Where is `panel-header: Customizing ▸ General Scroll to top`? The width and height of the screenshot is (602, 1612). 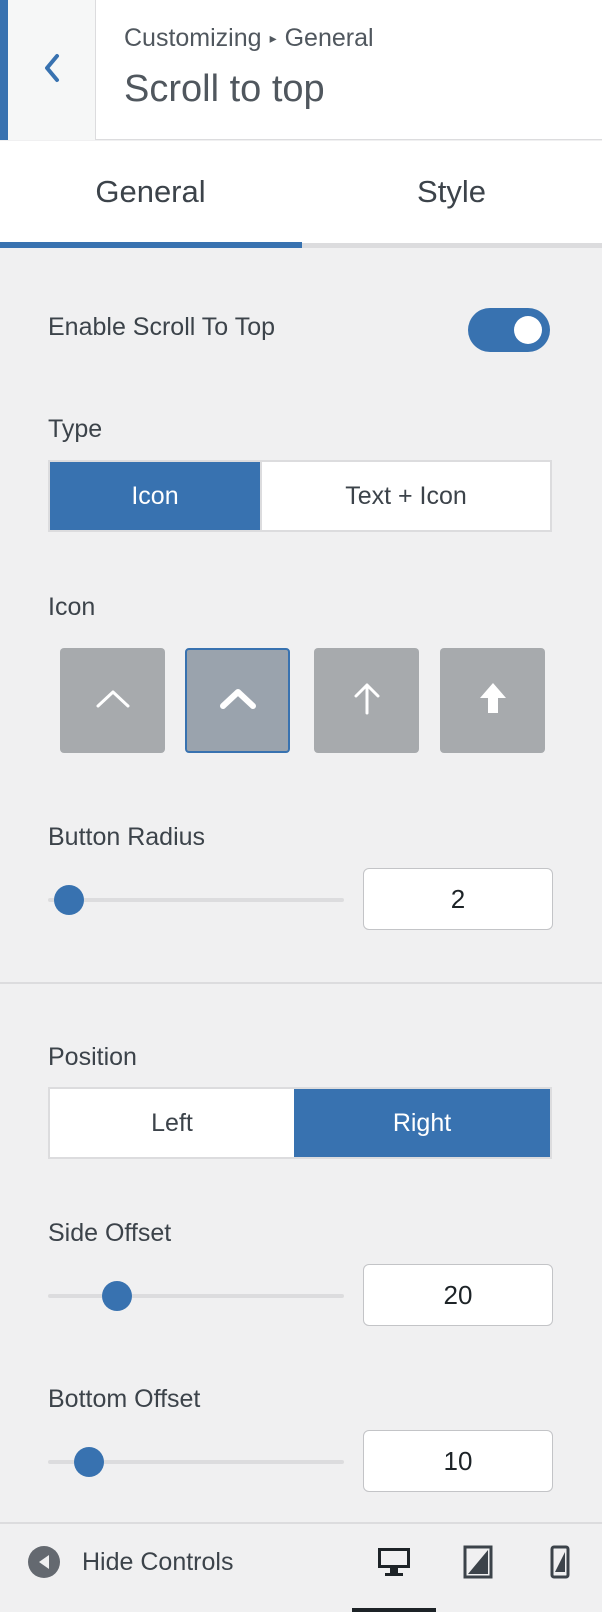
panel-header: Customizing ▸ General Scroll to top is located at coordinates (301, 70).